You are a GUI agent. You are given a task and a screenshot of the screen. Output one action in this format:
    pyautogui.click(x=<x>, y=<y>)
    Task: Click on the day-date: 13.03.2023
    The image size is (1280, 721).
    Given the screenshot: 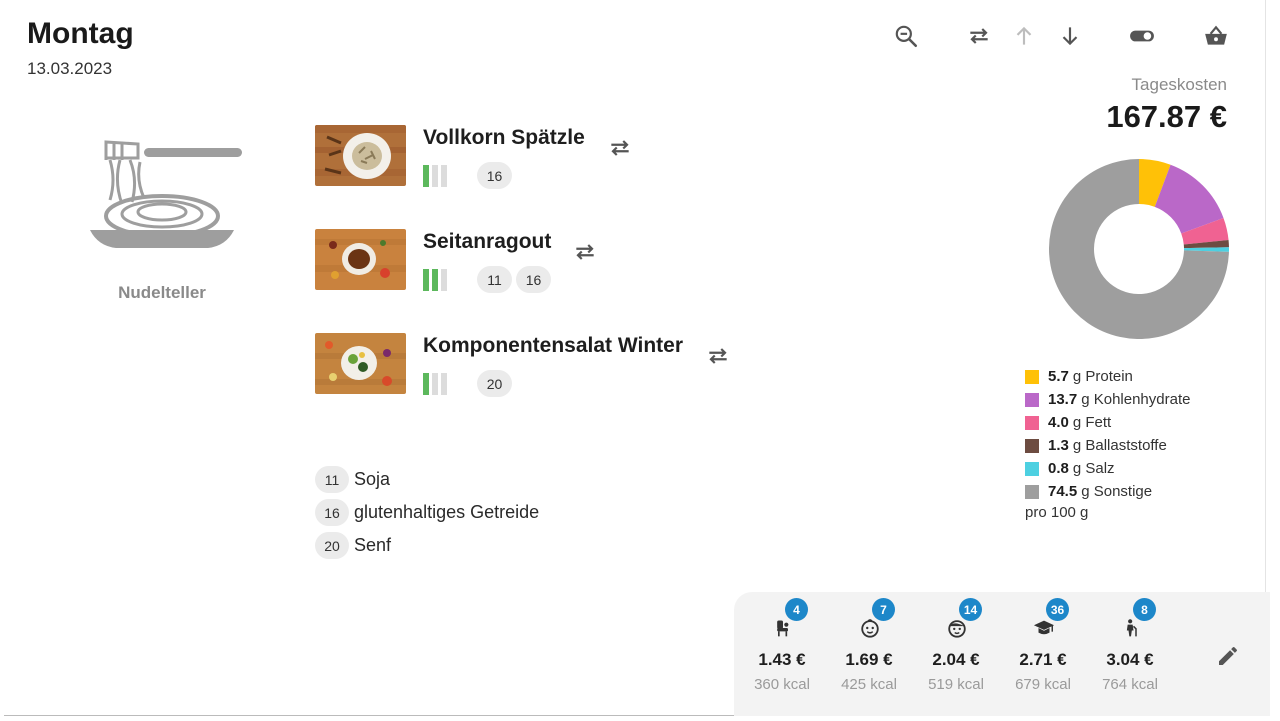 What is the action you would take?
    pyautogui.click(x=70, y=68)
    